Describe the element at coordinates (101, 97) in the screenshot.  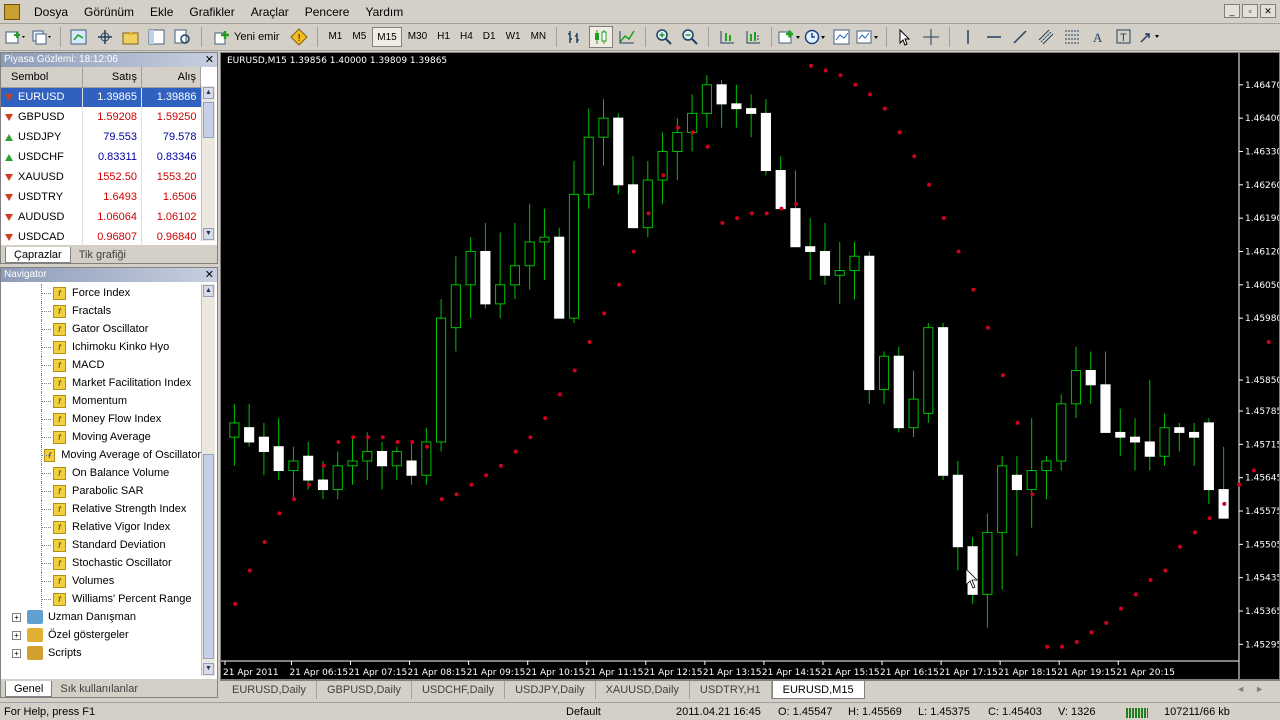
I see `market-watch-row: EURUSD 1.39865 1.39886` at that location.